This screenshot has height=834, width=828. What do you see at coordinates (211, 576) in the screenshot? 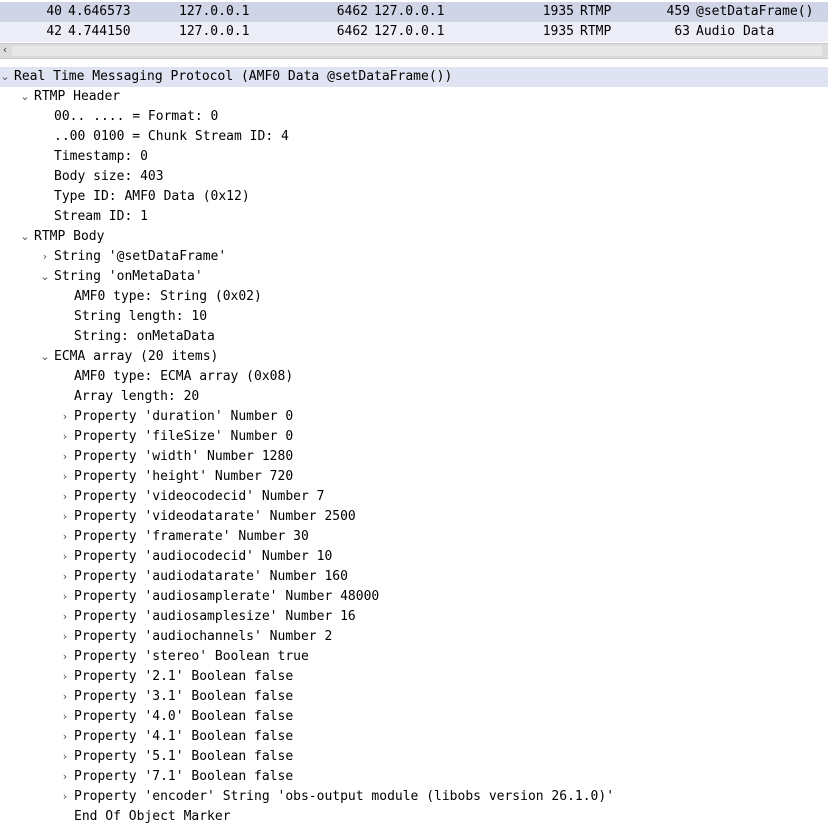
I see `tree-node-label: Property 'audiodatarate' Number 160` at bounding box center [211, 576].